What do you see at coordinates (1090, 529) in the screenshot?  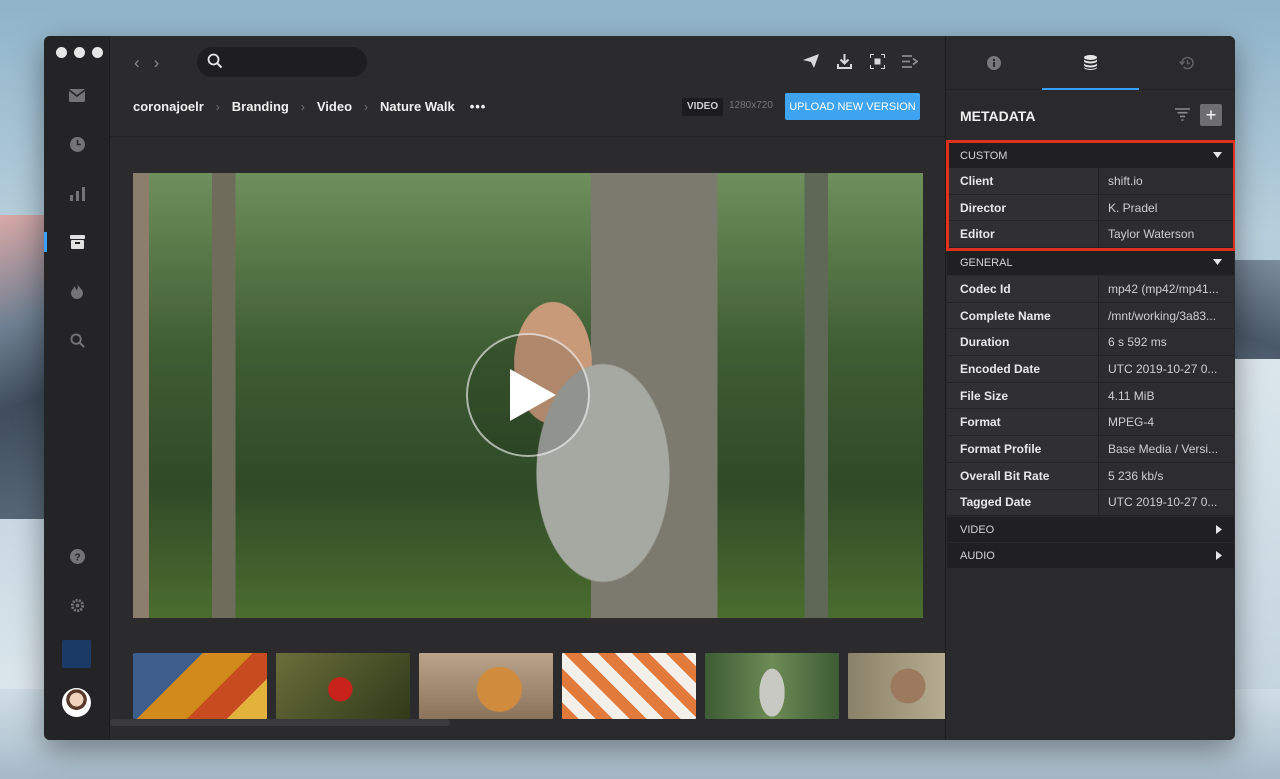 I see `section-video: VIDEO` at bounding box center [1090, 529].